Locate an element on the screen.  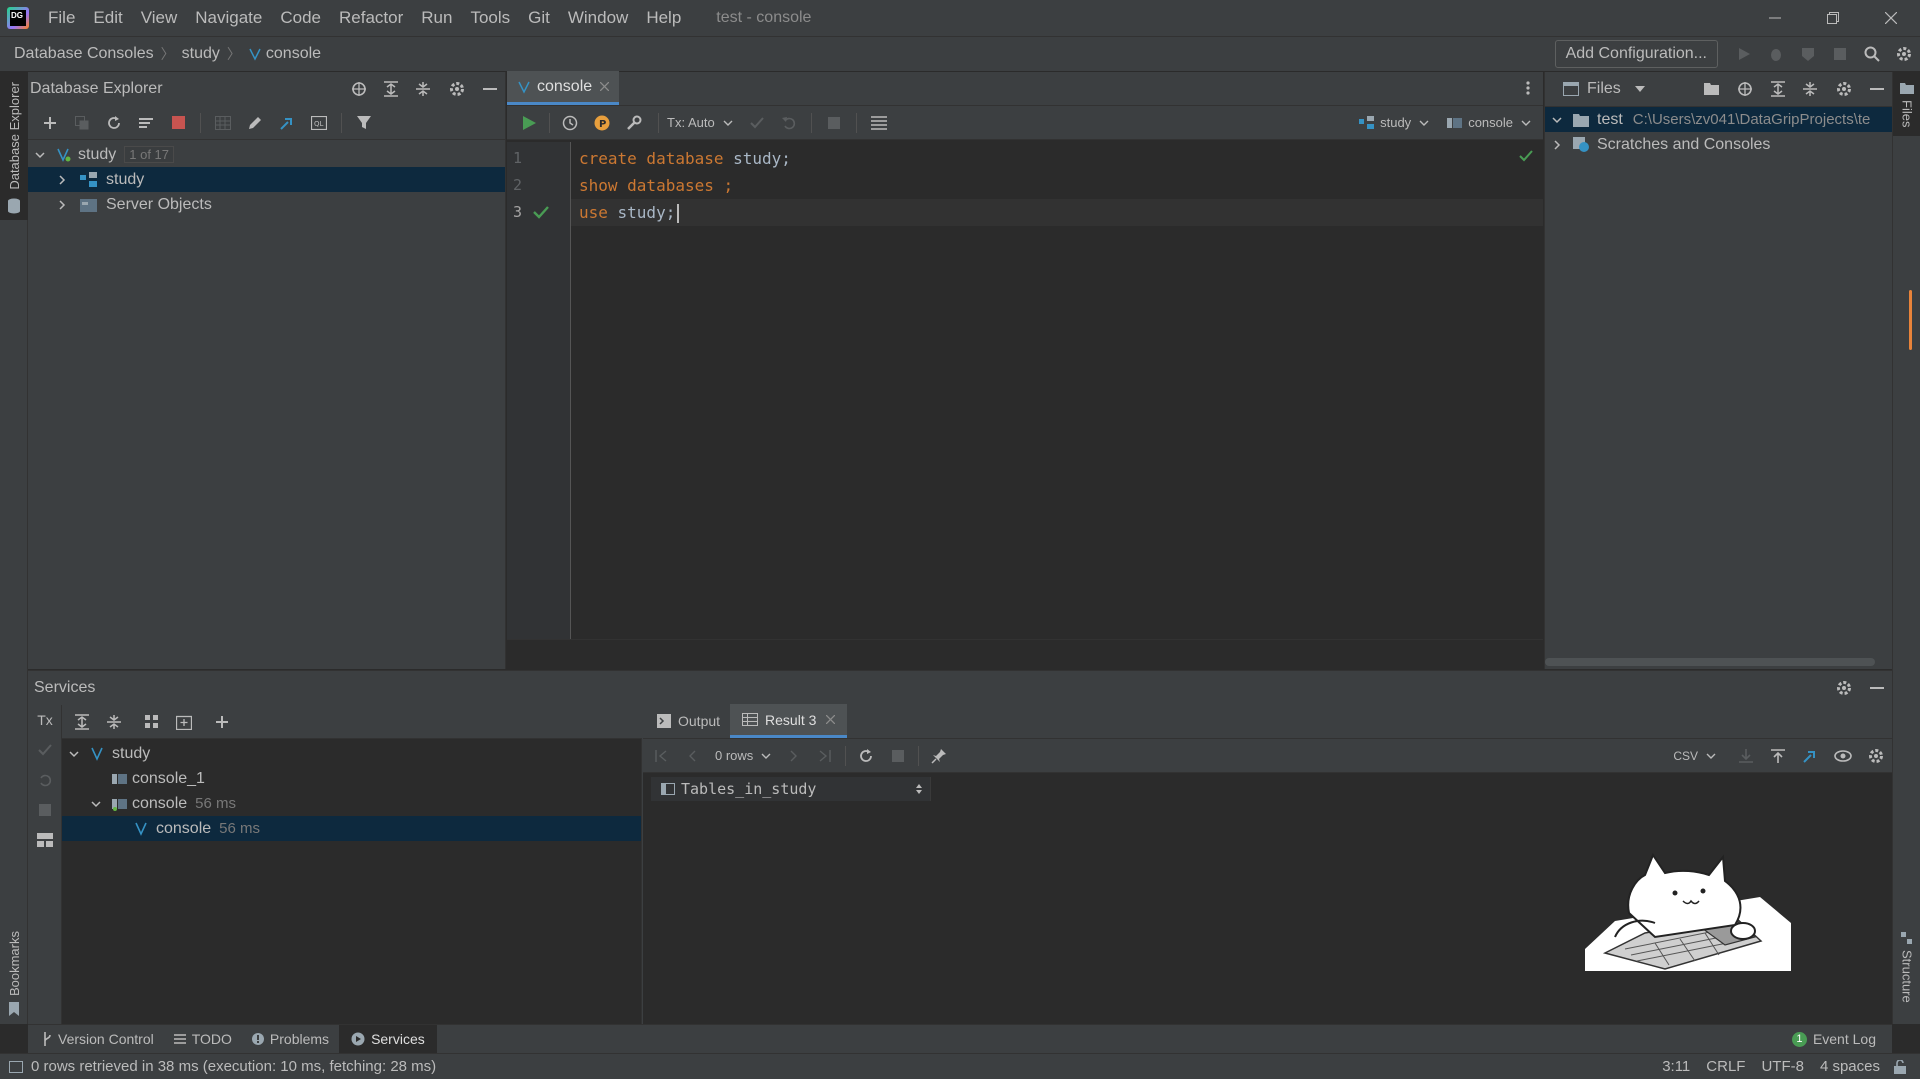
horizontal-scrollbar is located at coordinates (1025, 654).